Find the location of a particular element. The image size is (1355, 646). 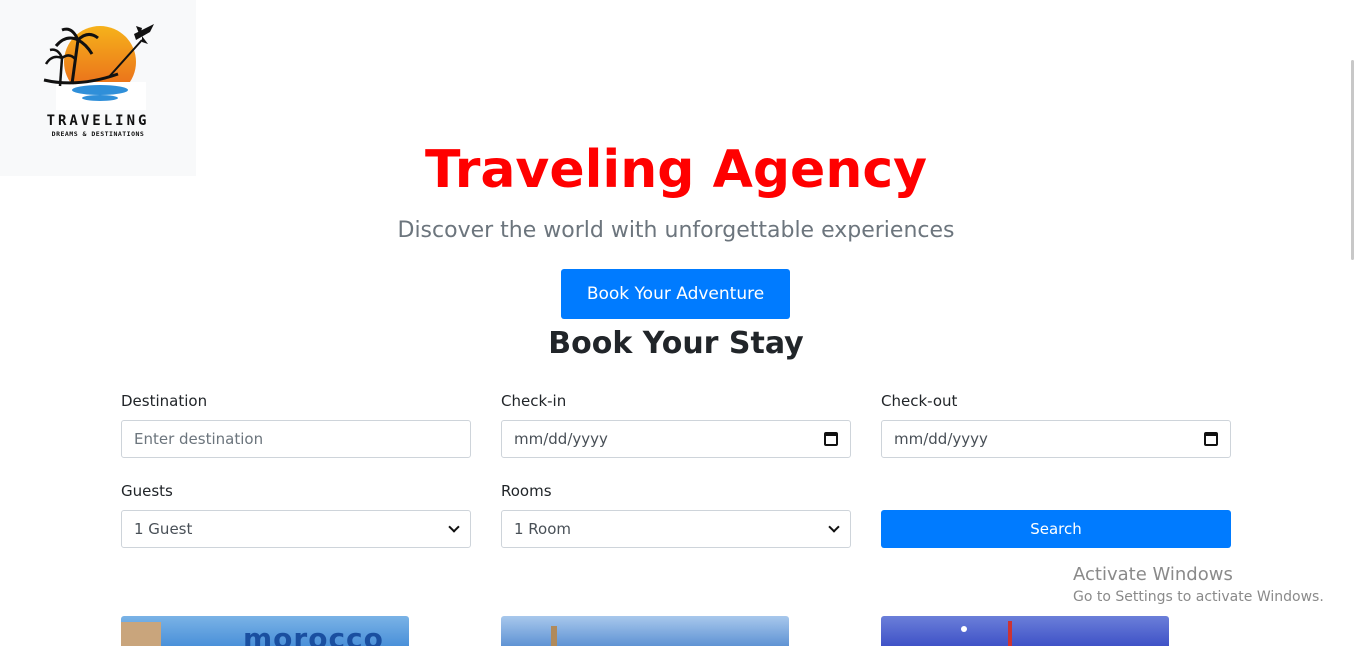

palm-sunset-logo-icon is located at coordinates (98, 67).